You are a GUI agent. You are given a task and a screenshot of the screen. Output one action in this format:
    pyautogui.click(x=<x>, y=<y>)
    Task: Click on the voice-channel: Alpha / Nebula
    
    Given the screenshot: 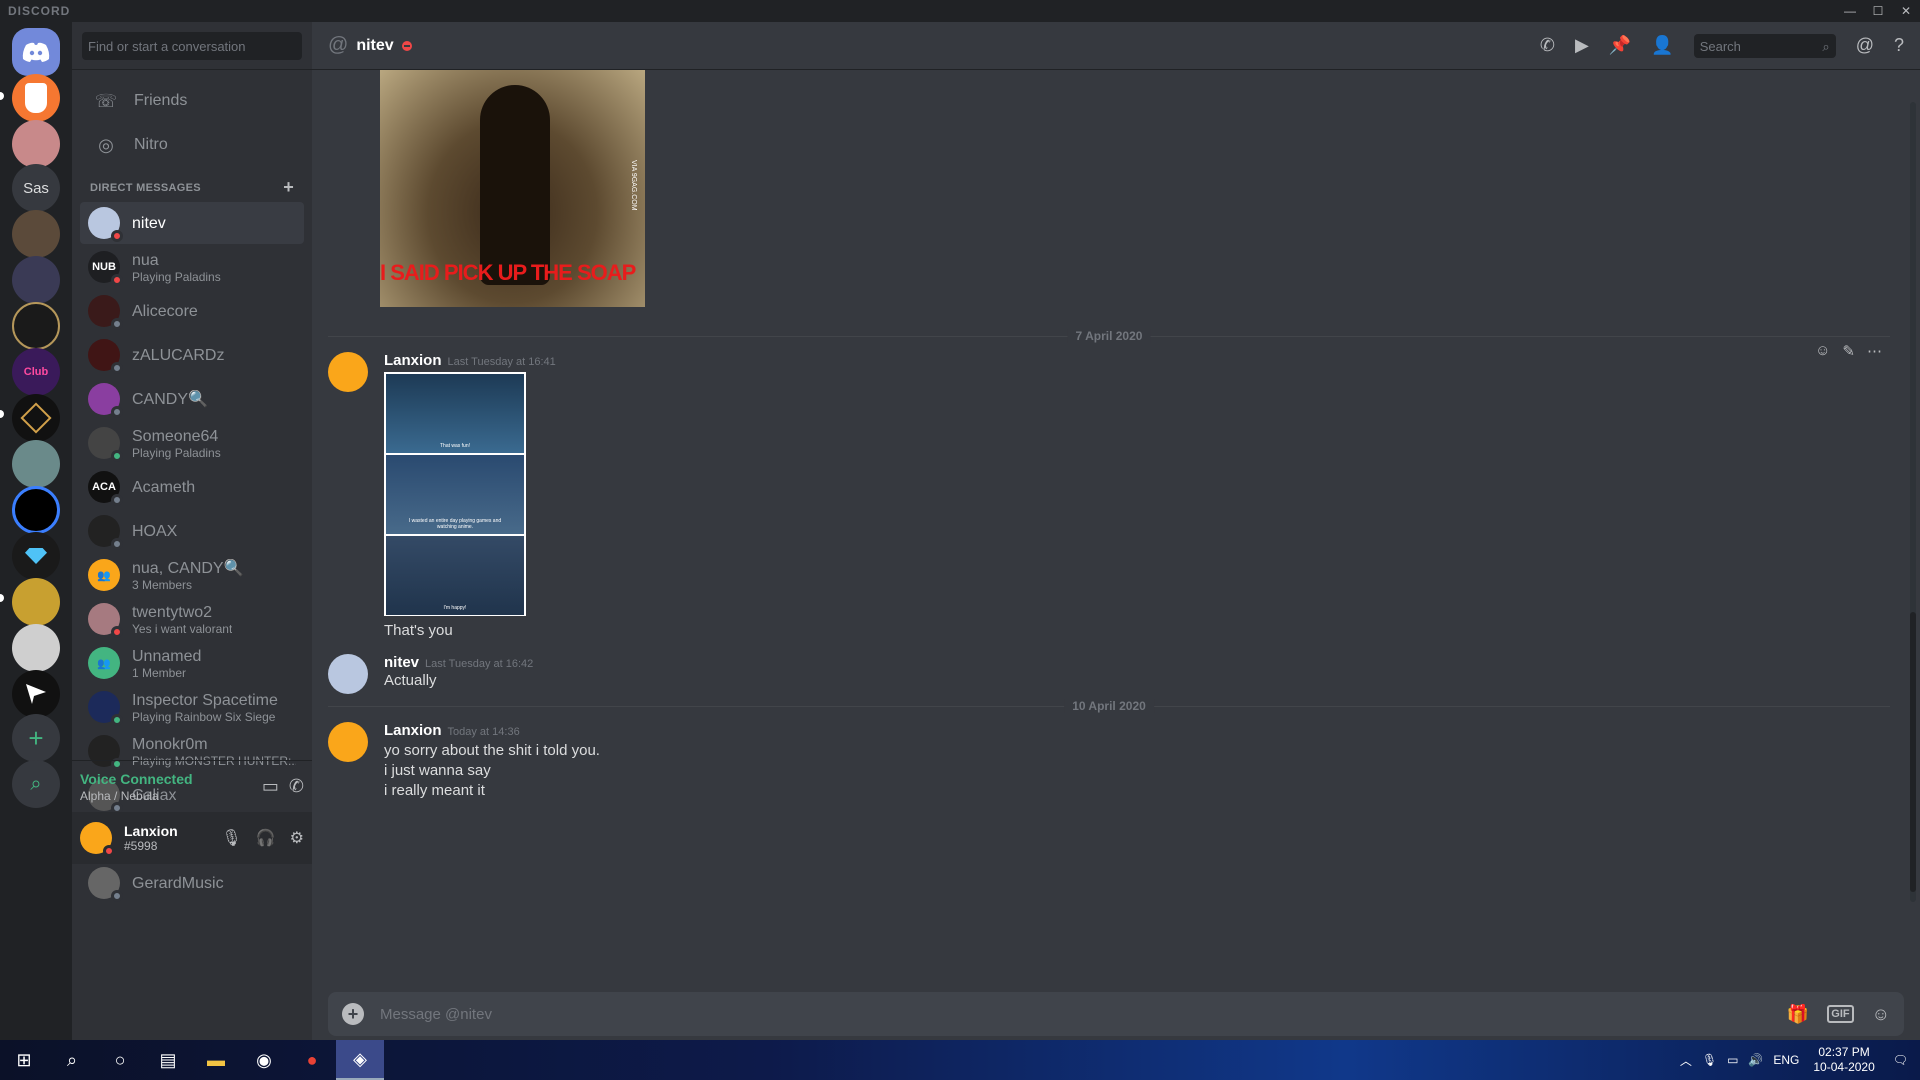 What is the action you would take?
    pyautogui.click(x=136, y=796)
    